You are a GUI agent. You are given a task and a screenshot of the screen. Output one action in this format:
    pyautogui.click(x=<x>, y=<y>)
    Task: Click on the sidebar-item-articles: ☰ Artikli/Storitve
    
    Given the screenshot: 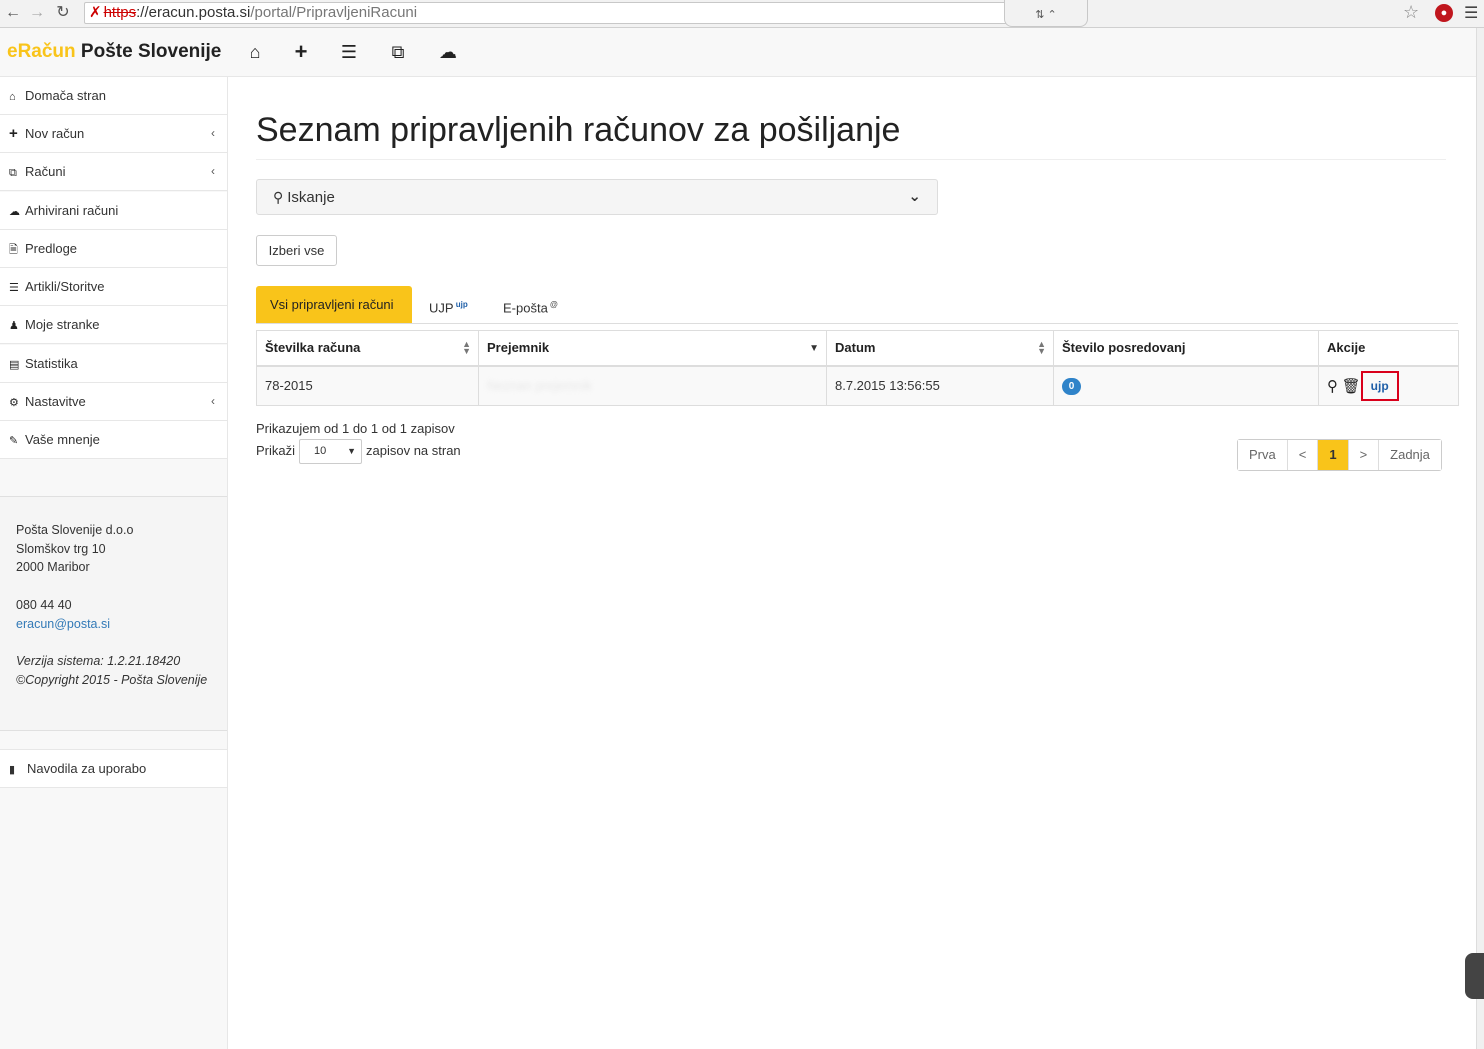 What is the action you would take?
    pyautogui.click(x=113, y=287)
    